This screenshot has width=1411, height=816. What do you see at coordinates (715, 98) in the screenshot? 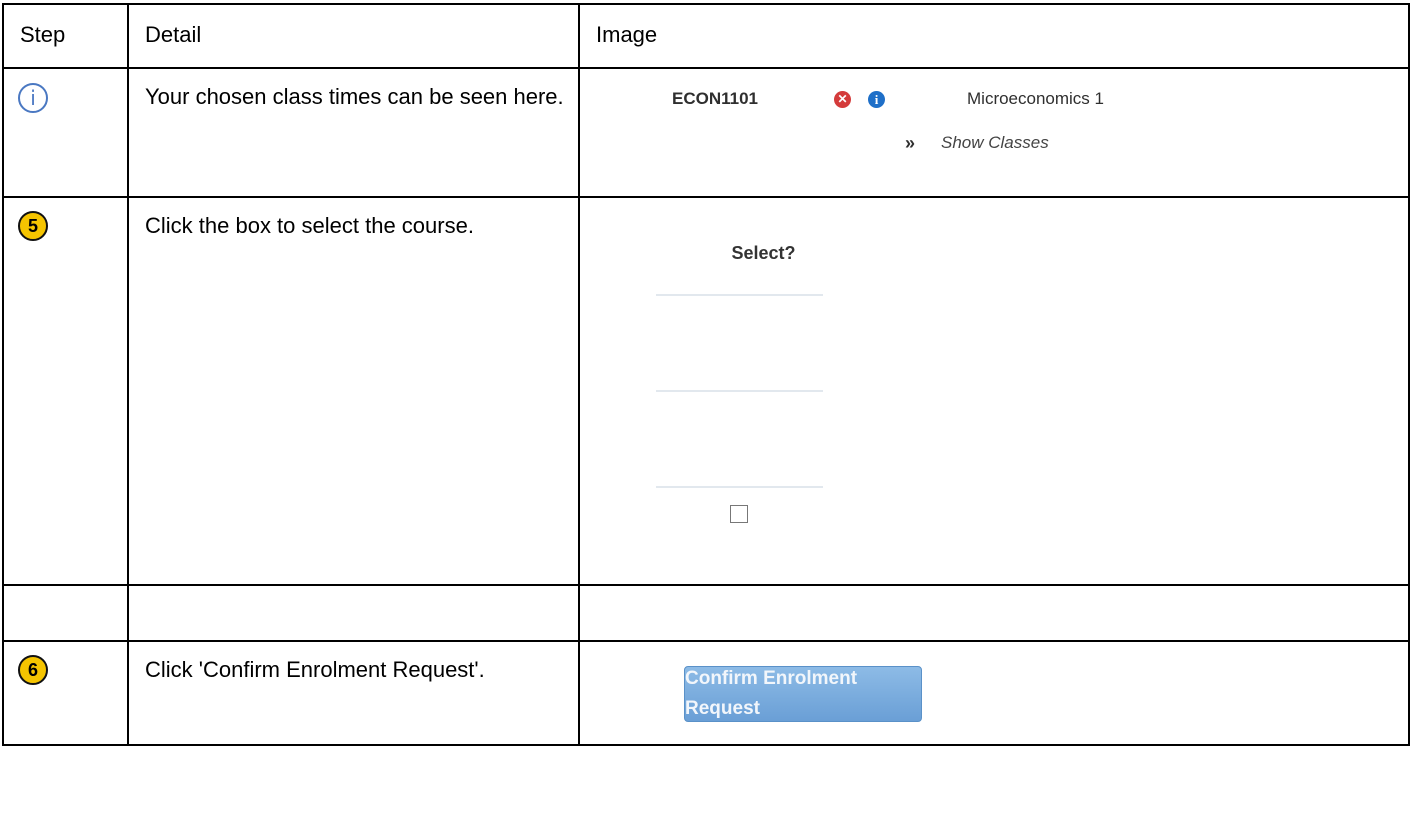
I see `course-code: ECON1101` at bounding box center [715, 98].